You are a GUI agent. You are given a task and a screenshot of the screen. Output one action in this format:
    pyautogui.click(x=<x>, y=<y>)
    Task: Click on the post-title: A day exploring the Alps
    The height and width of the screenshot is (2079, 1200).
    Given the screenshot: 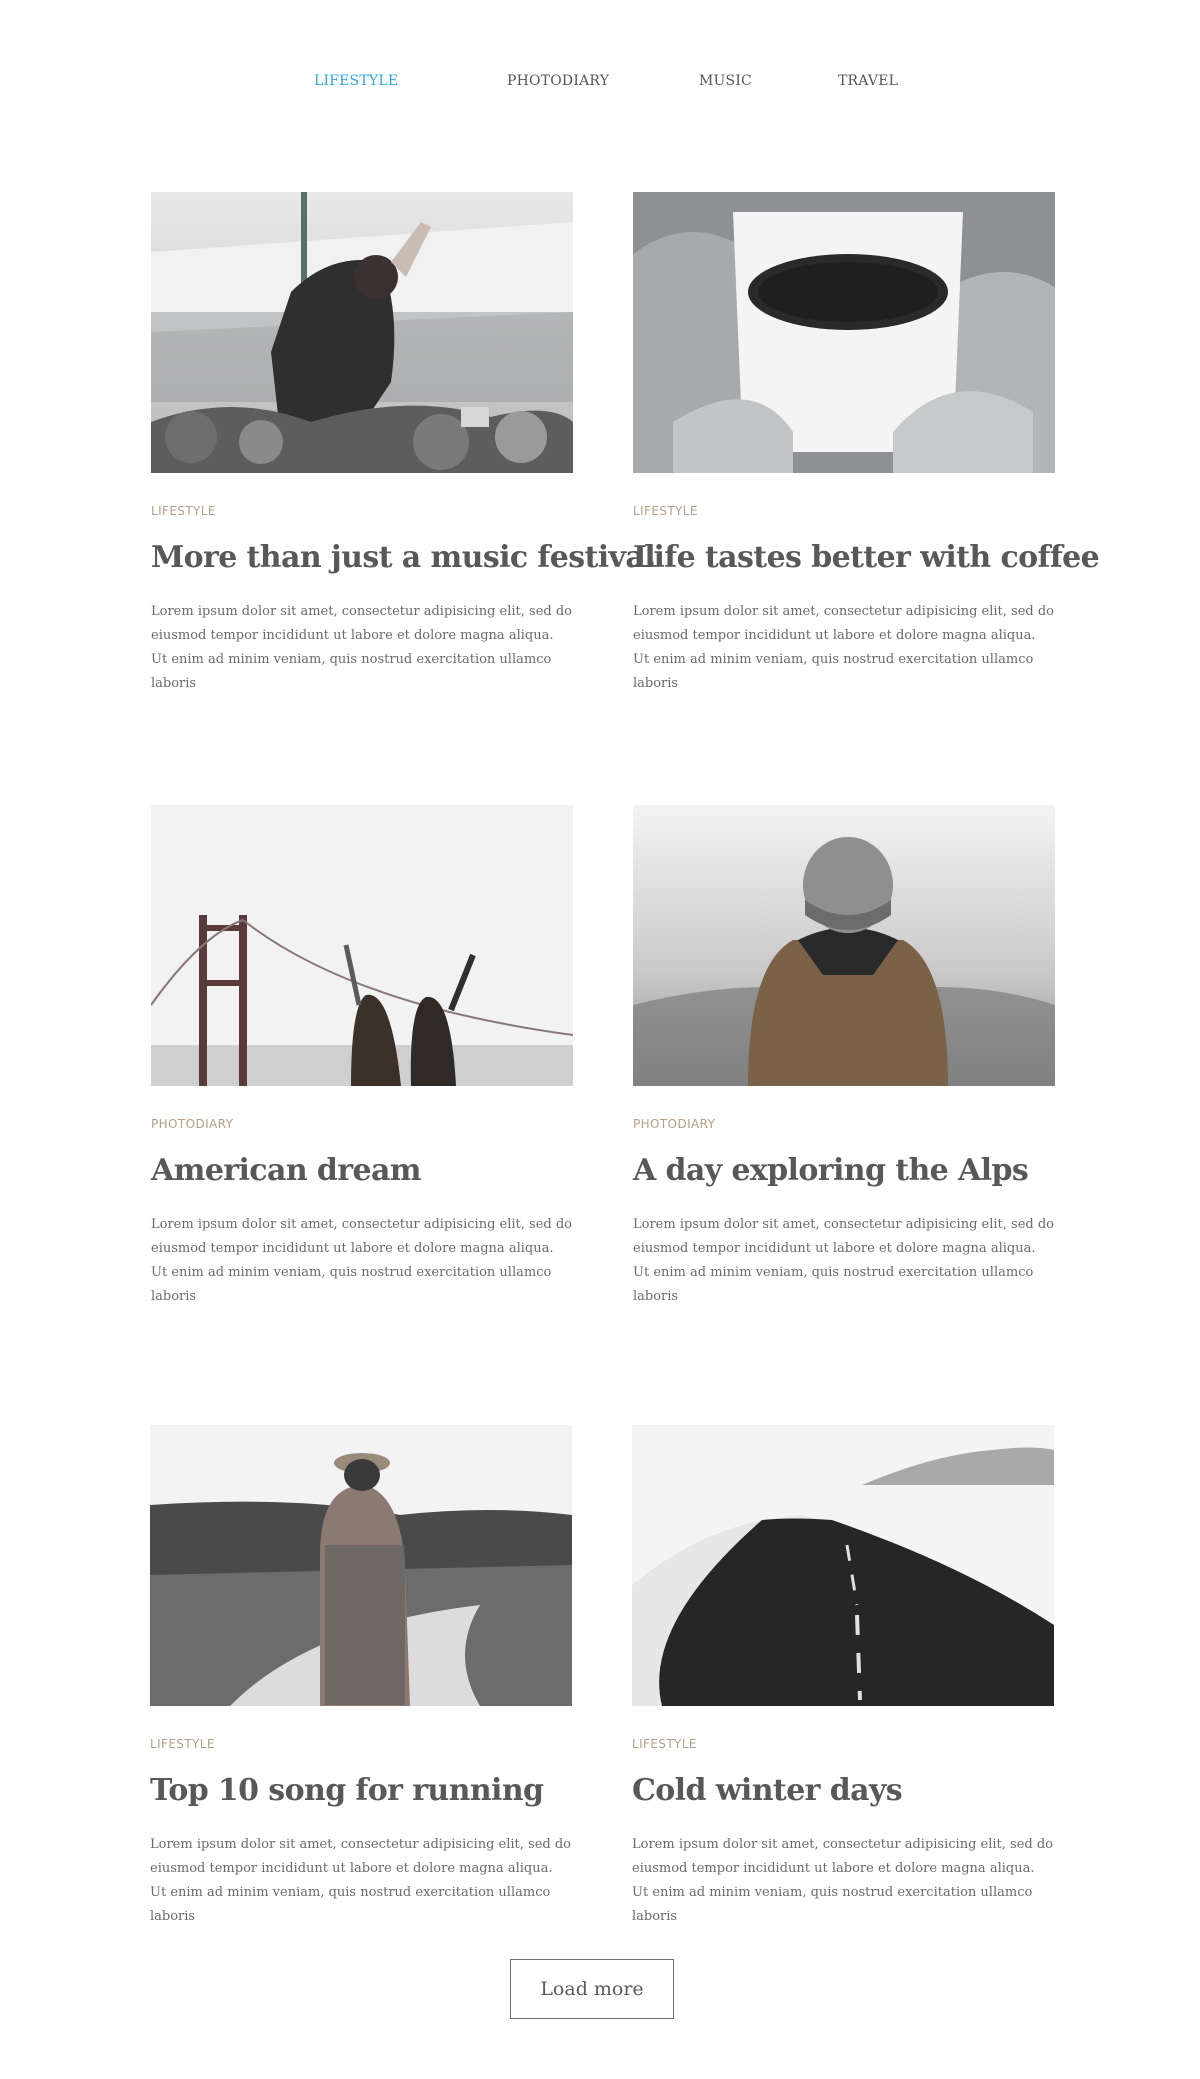 What is the action you would take?
    pyautogui.click(x=844, y=1171)
    